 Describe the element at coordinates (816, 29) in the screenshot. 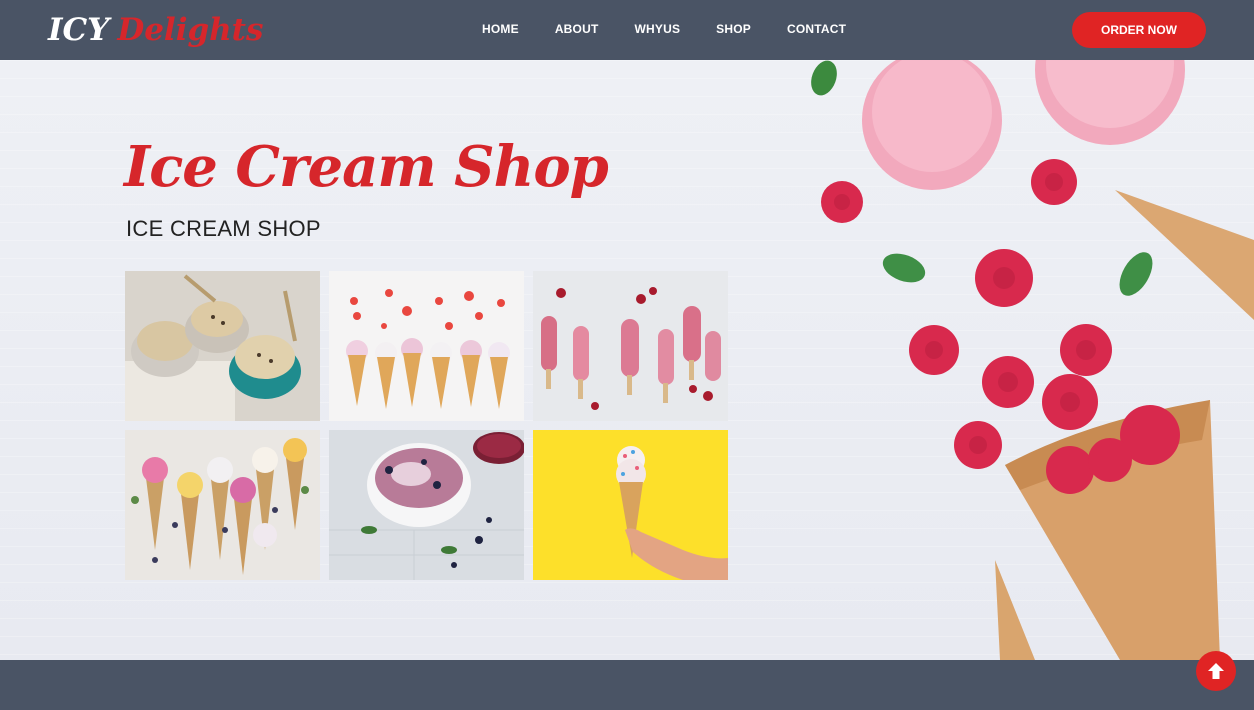

I see `nav-link-contact: CONTACT` at that location.